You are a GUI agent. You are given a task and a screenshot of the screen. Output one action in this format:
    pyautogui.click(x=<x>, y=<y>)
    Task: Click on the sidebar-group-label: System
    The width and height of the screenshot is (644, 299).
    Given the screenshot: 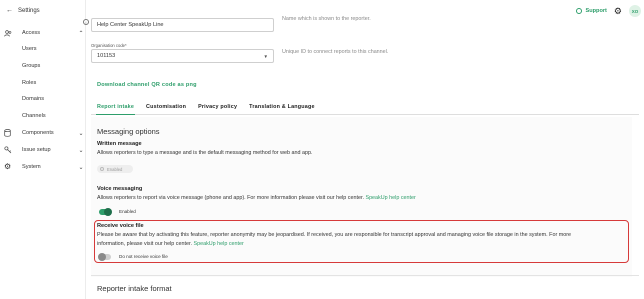 What is the action you would take?
    pyautogui.click(x=31, y=167)
    